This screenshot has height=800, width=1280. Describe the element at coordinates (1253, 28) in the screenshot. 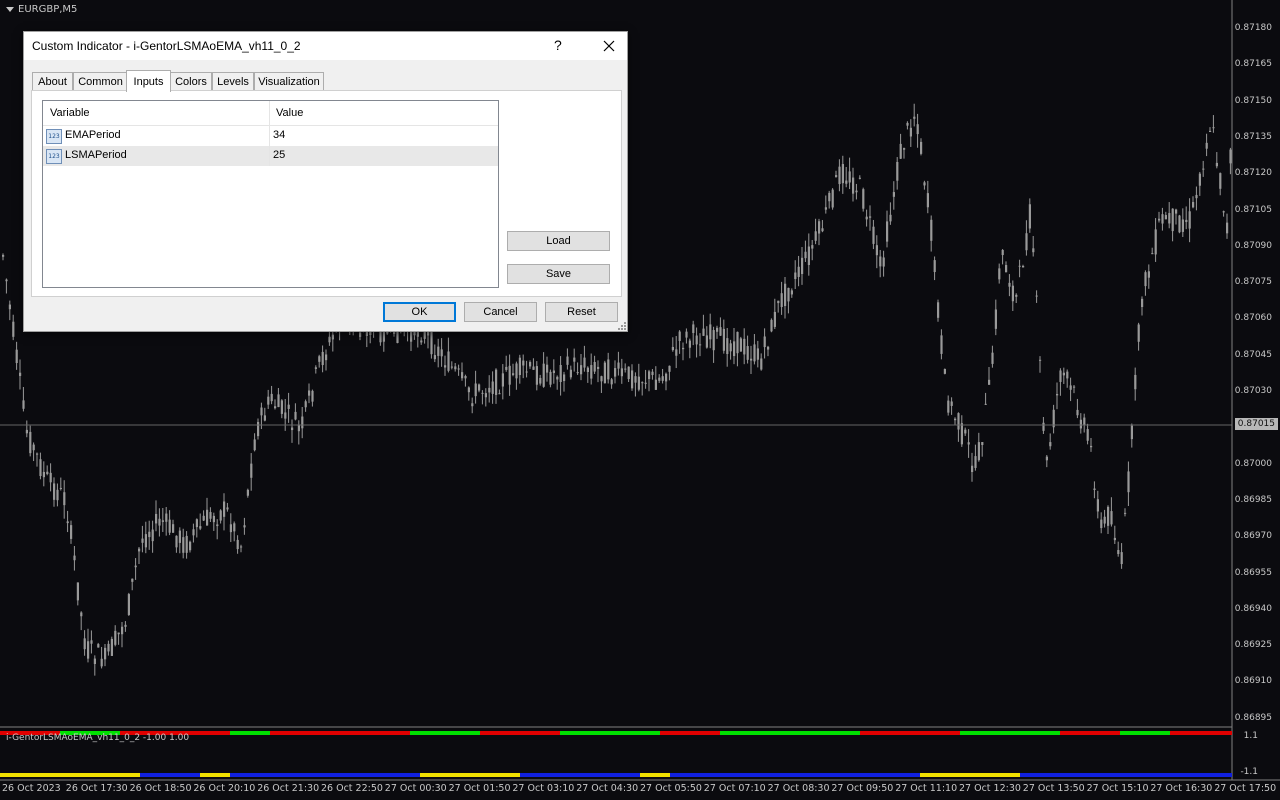

I see `price-axis-label: 0.87180` at that location.